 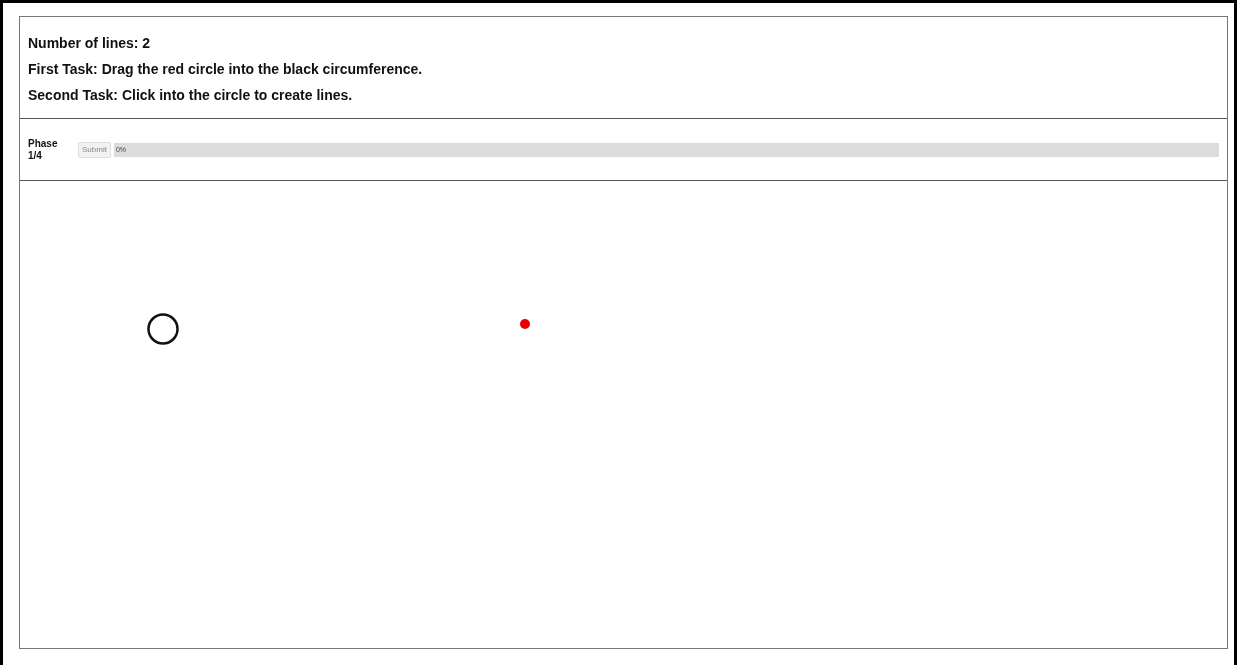 I want to click on target-circle, so click(x=163, y=329).